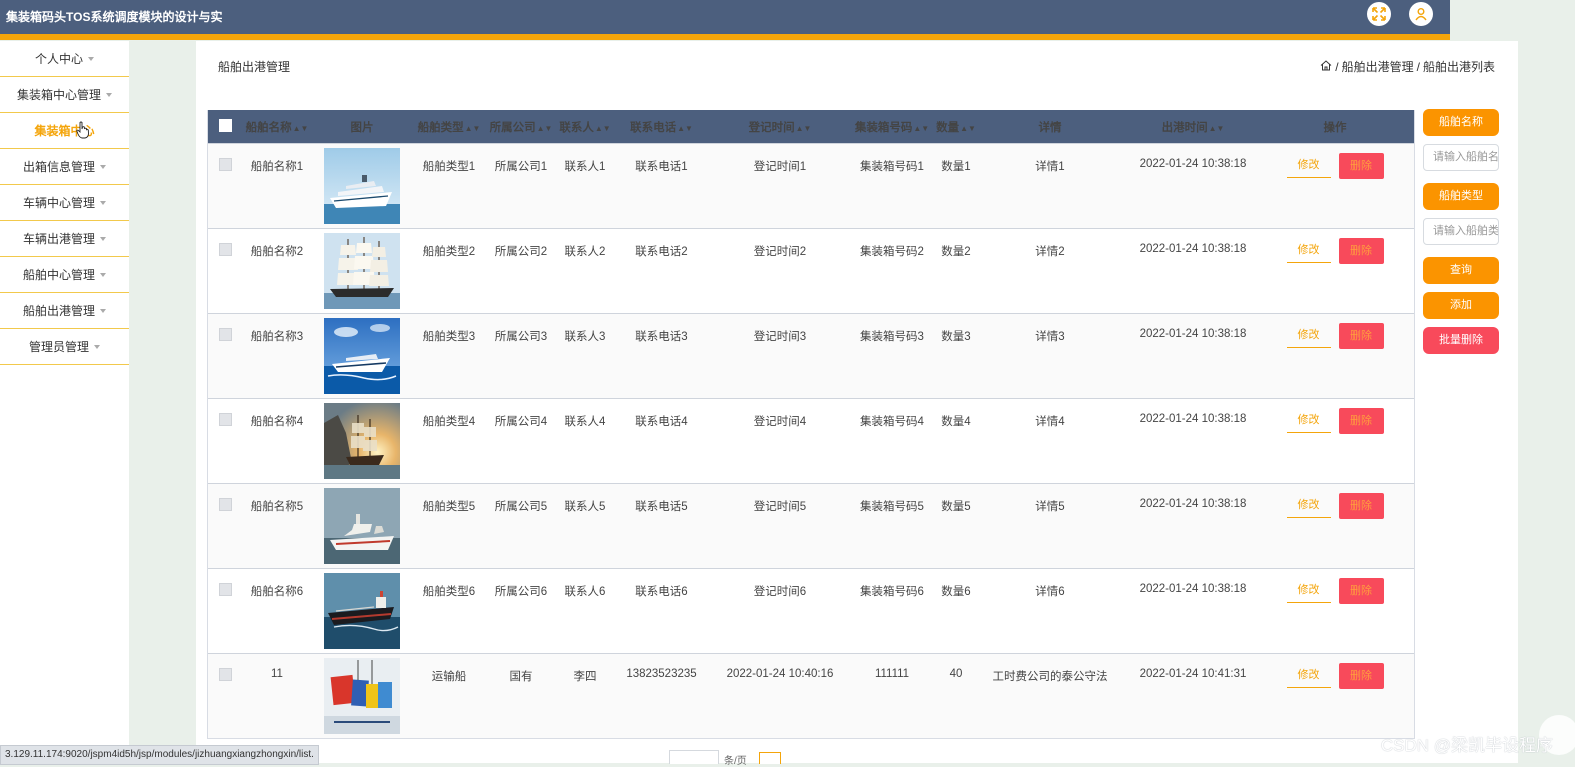 The image size is (1575, 767). I want to click on sidebar-item-vehicle-departure-mgmt: 车辆出港管理, so click(64, 239).